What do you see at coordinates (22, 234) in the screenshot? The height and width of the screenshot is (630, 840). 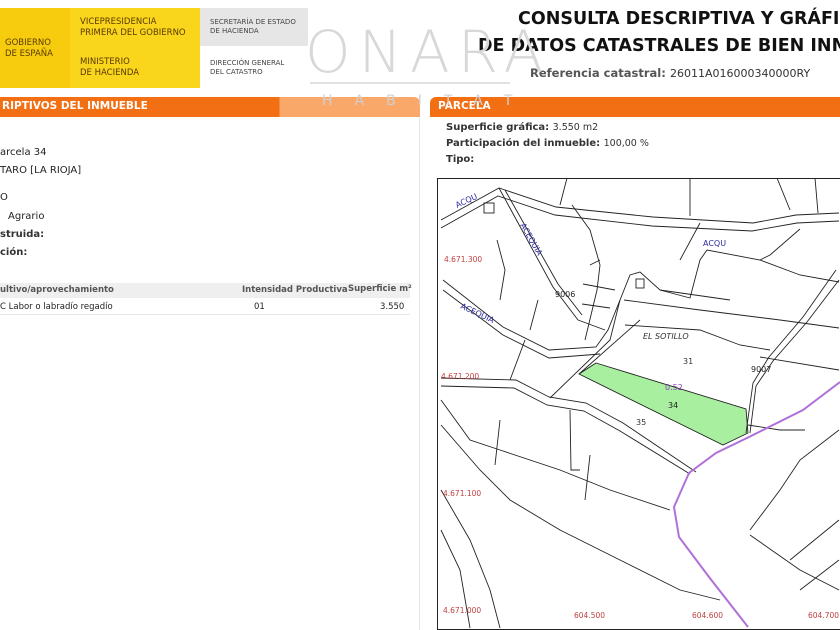 I see `superficie-construida-label: struida:` at bounding box center [22, 234].